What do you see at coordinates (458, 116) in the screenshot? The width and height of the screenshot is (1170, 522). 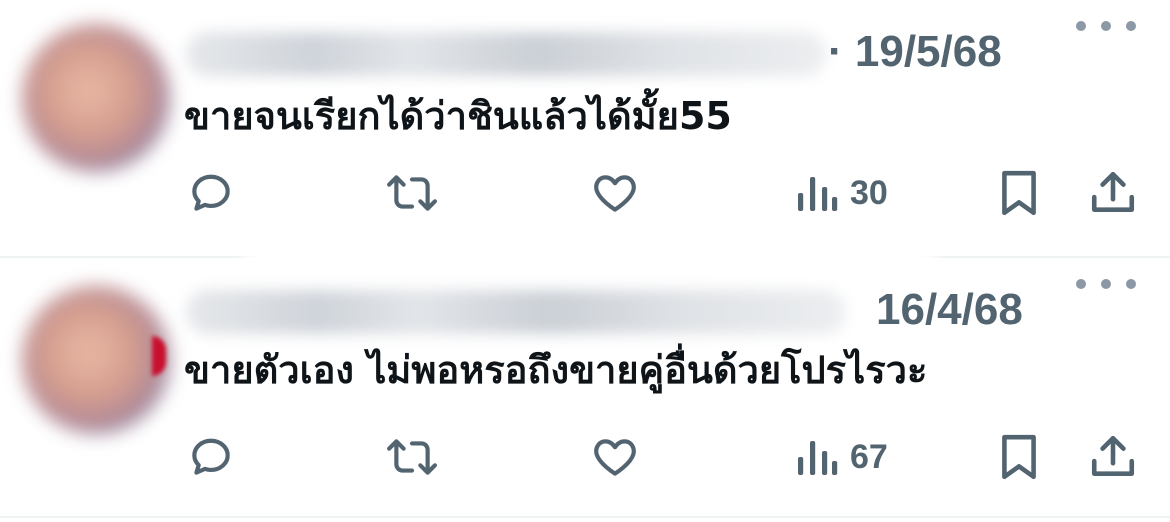 I see `tweet-text: ขายจนเรียกได้ว่าชินแล้วได้มั้ย55` at bounding box center [458, 116].